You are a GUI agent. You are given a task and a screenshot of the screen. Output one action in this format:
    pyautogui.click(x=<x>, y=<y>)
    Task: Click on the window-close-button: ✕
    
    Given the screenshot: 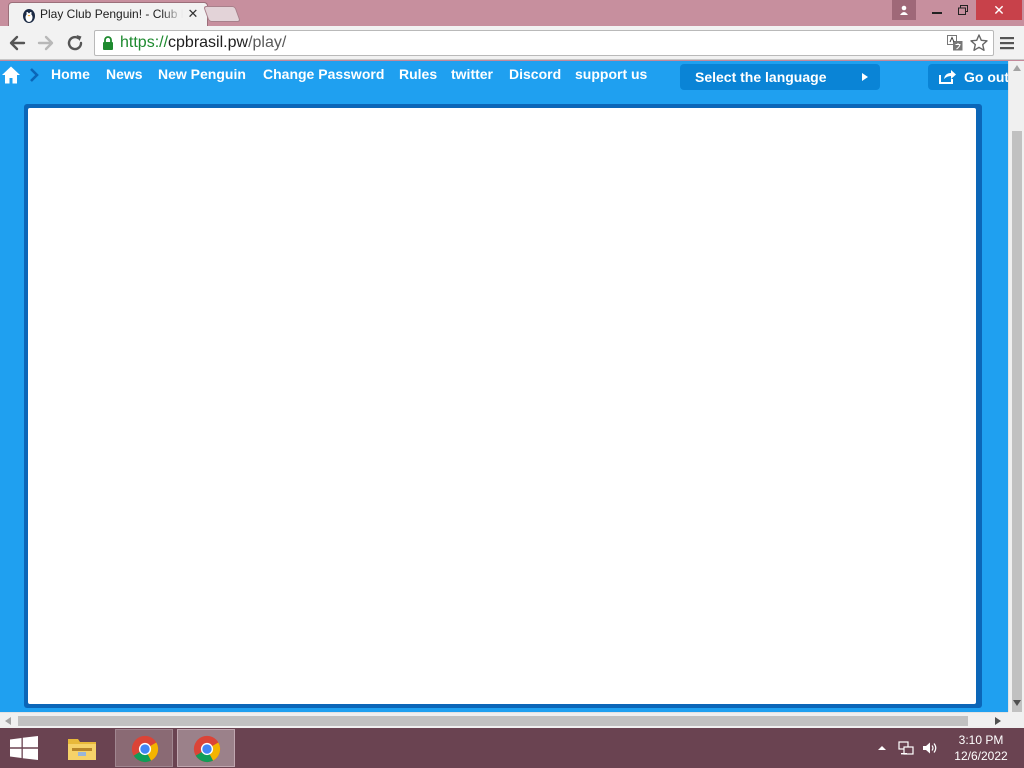 What is the action you would take?
    pyautogui.click(x=999, y=10)
    